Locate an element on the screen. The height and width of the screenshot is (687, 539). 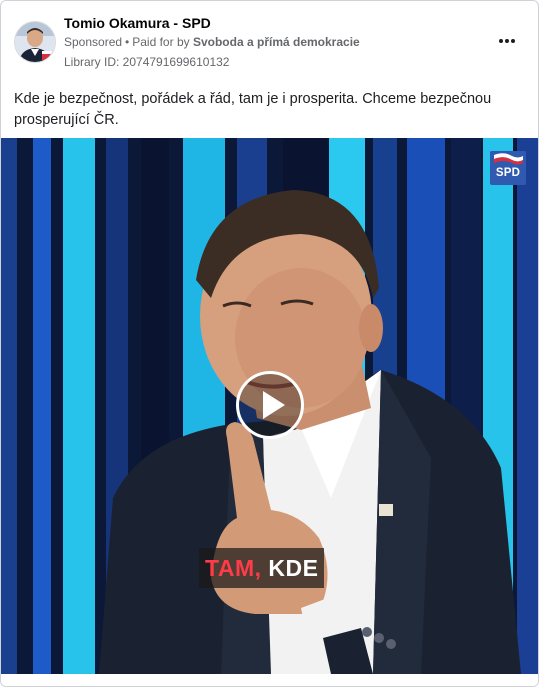
spd-logo-badge: SPD is located at coordinates (508, 168).